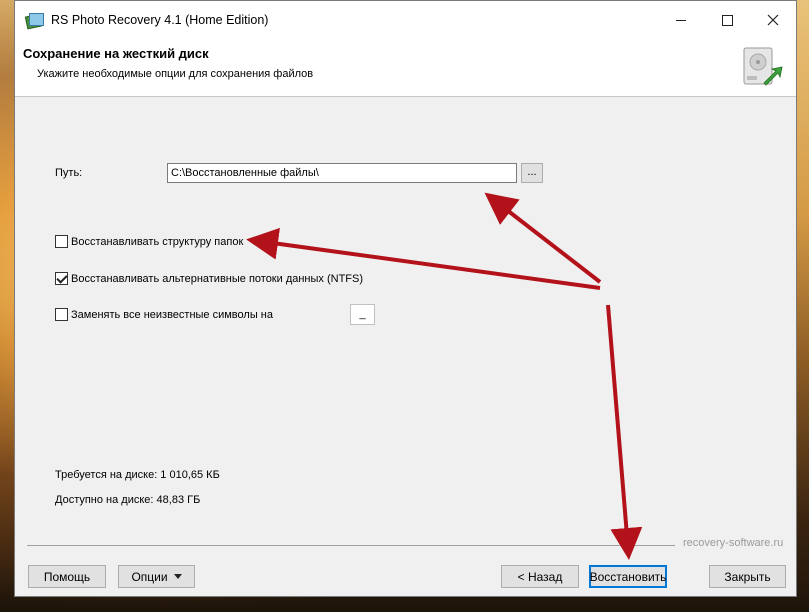 This screenshot has width=809, height=612. Describe the element at coordinates (628, 576) in the screenshot. I see `restore-button: Восстановить` at that location.